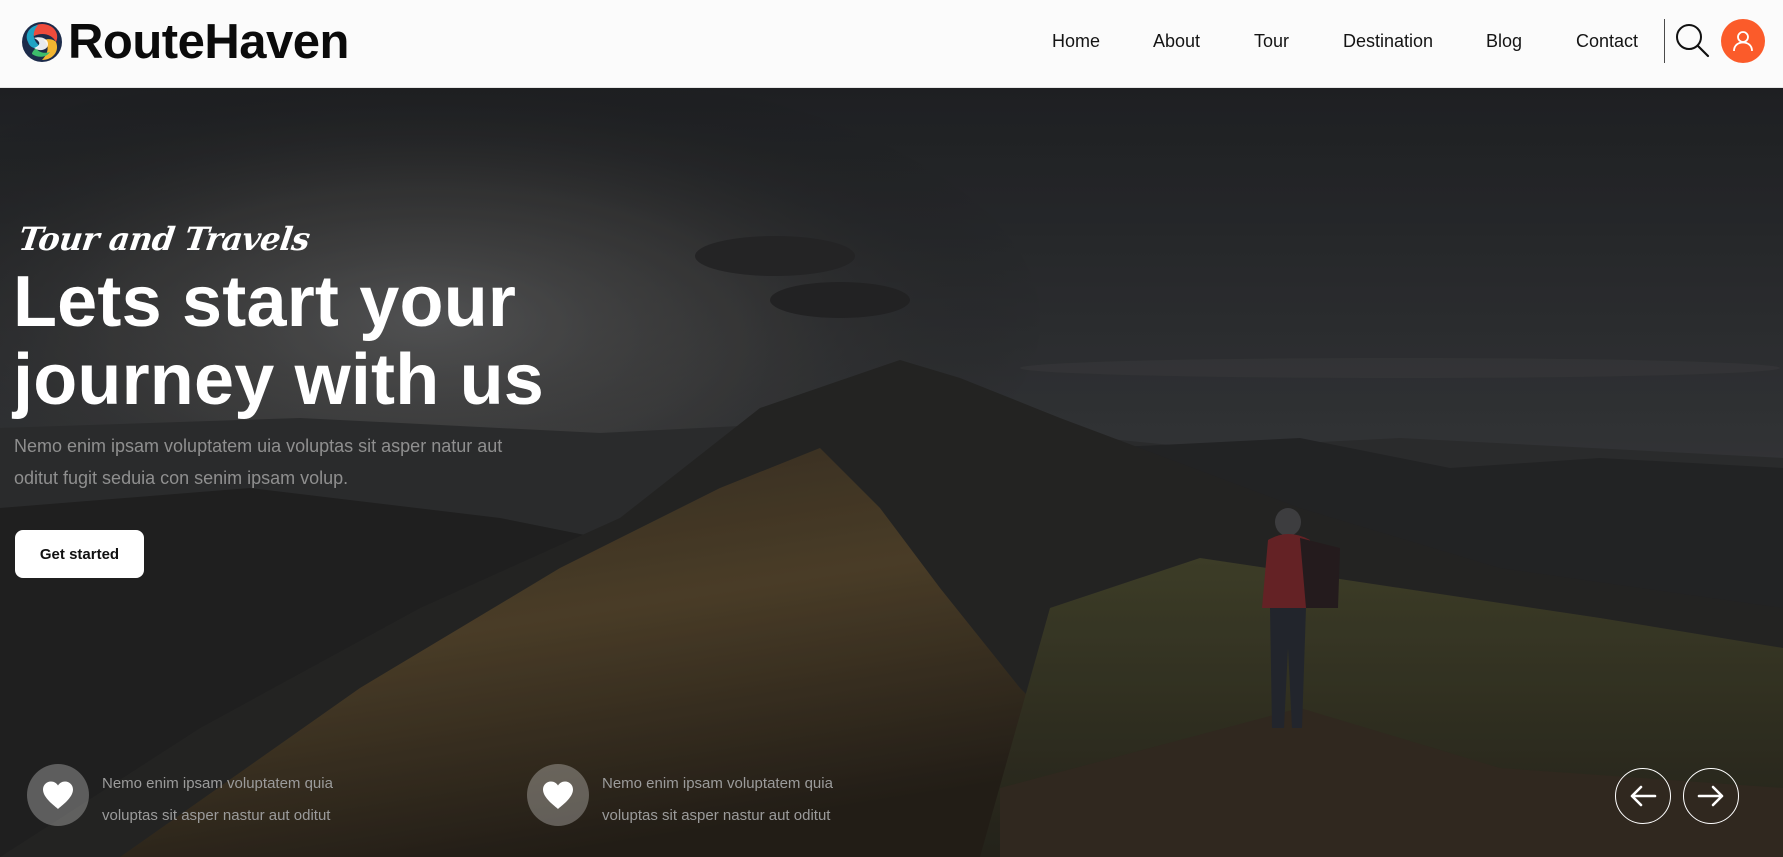 The height and width of the screenshot is (857, 1783). Describe the element at coordinates (79, 554) in the screenshot. I see `get-started-button: Get started` at that location.